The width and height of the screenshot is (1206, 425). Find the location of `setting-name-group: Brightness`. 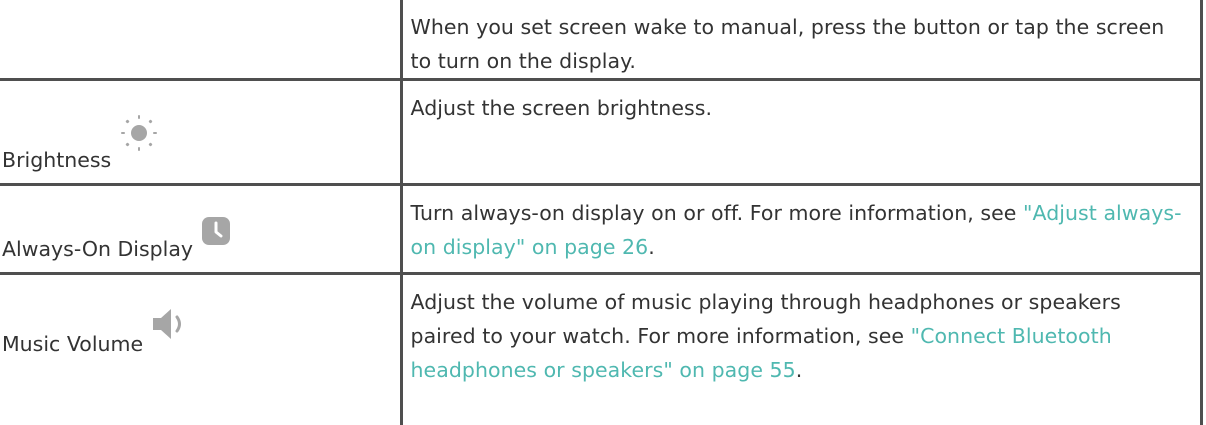

setting-name-group: Brightness is located at coordinates (80, 144).